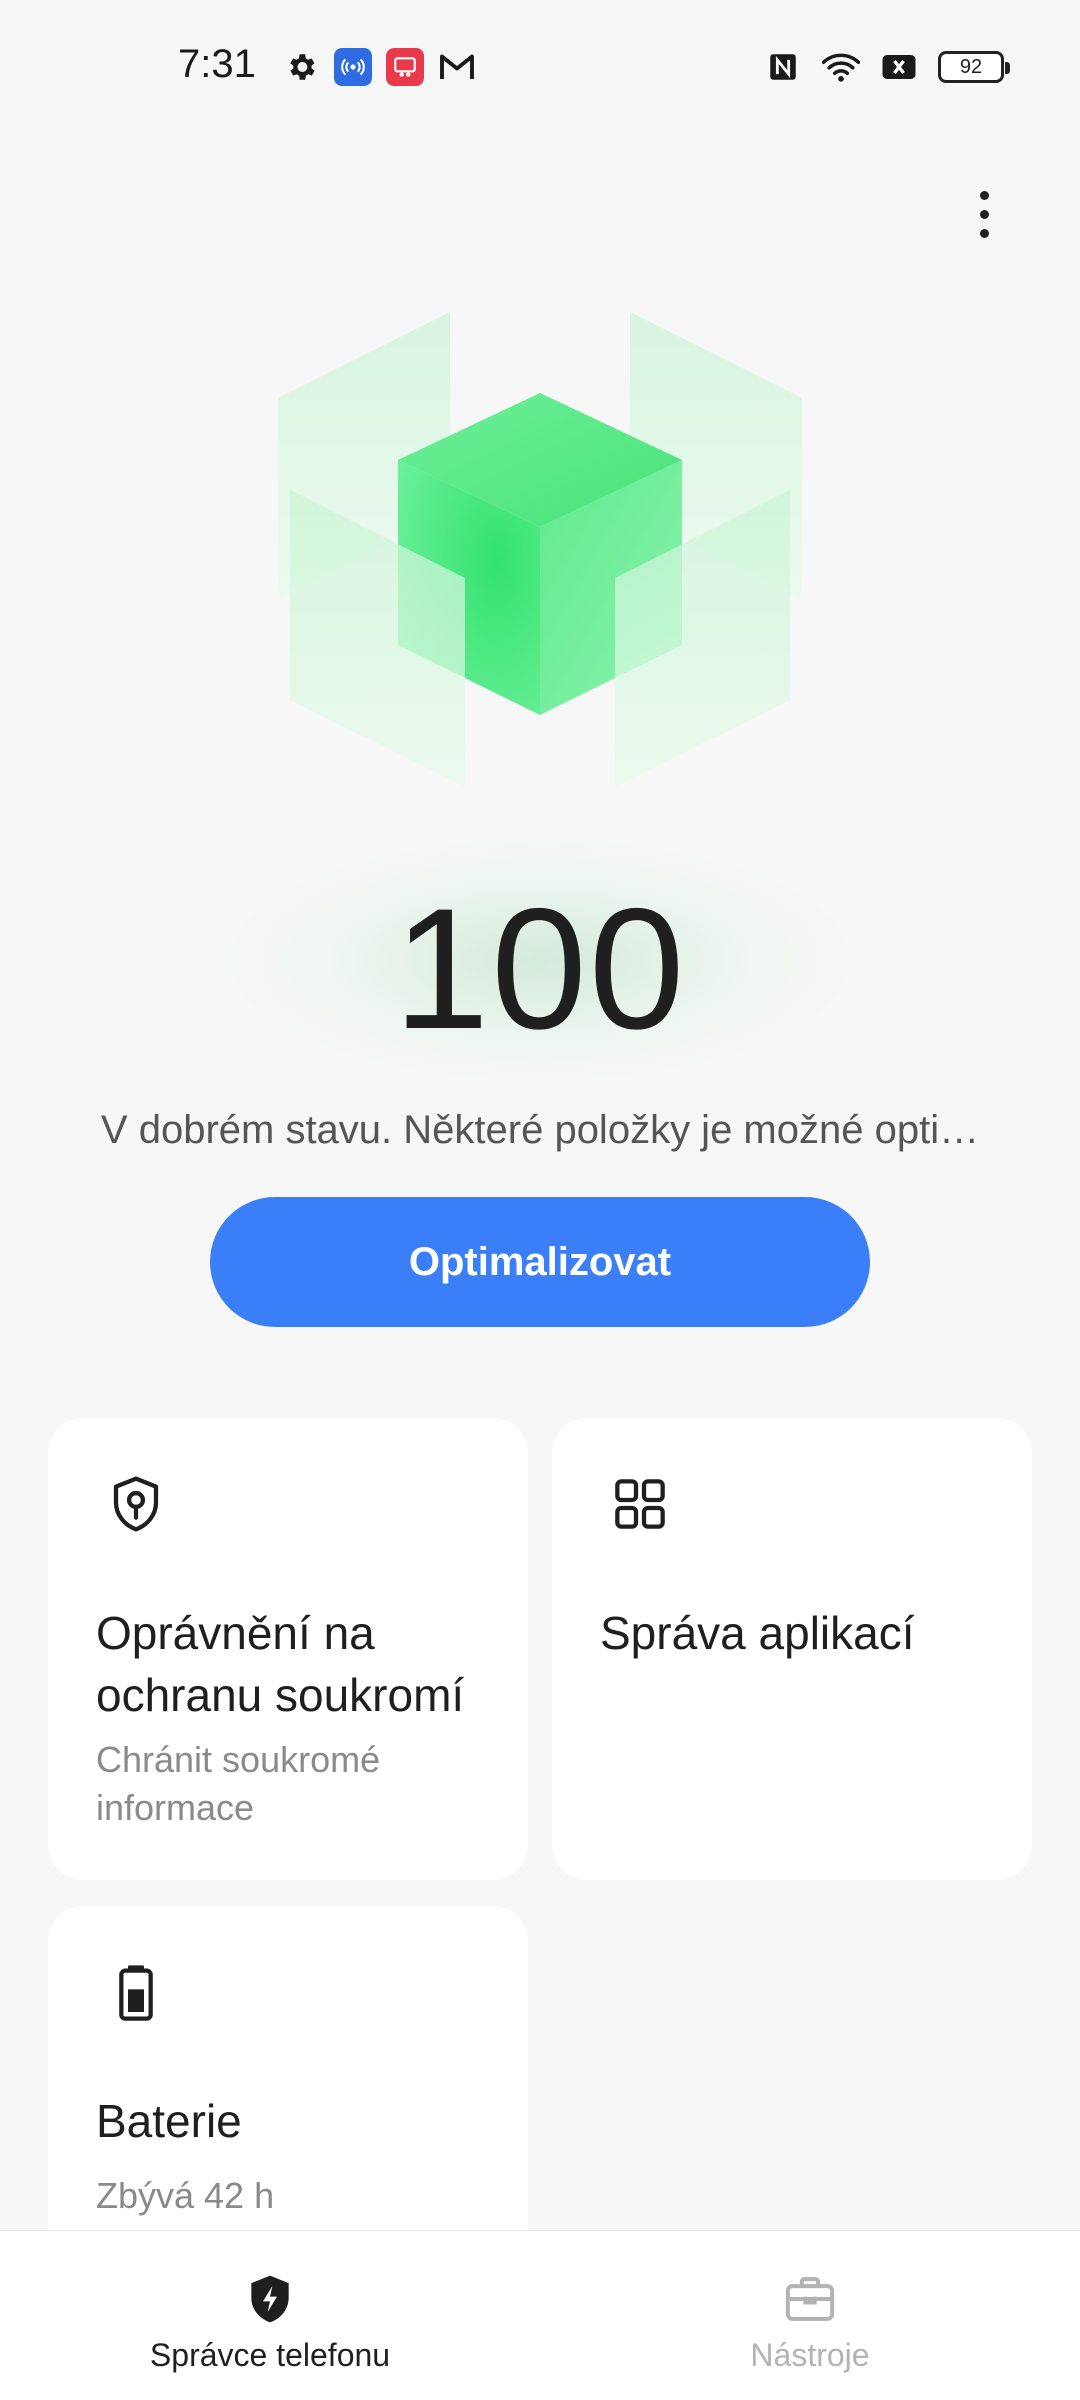 The width and height of the screenshot is (1080, 2400). I want to click on more-options-button, so click(984, 214).